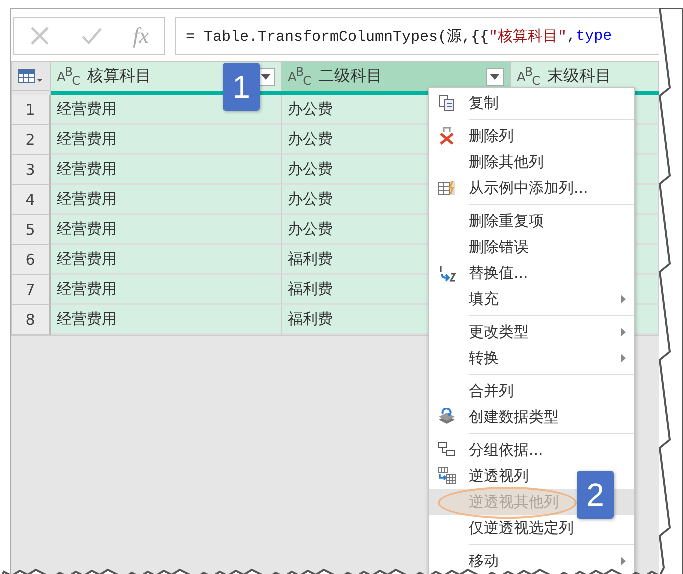  What do you see at coordinates (531, 417) in the screenshot?
I see `menu-item: 创建数据类型` at bounding box center [531, 417].